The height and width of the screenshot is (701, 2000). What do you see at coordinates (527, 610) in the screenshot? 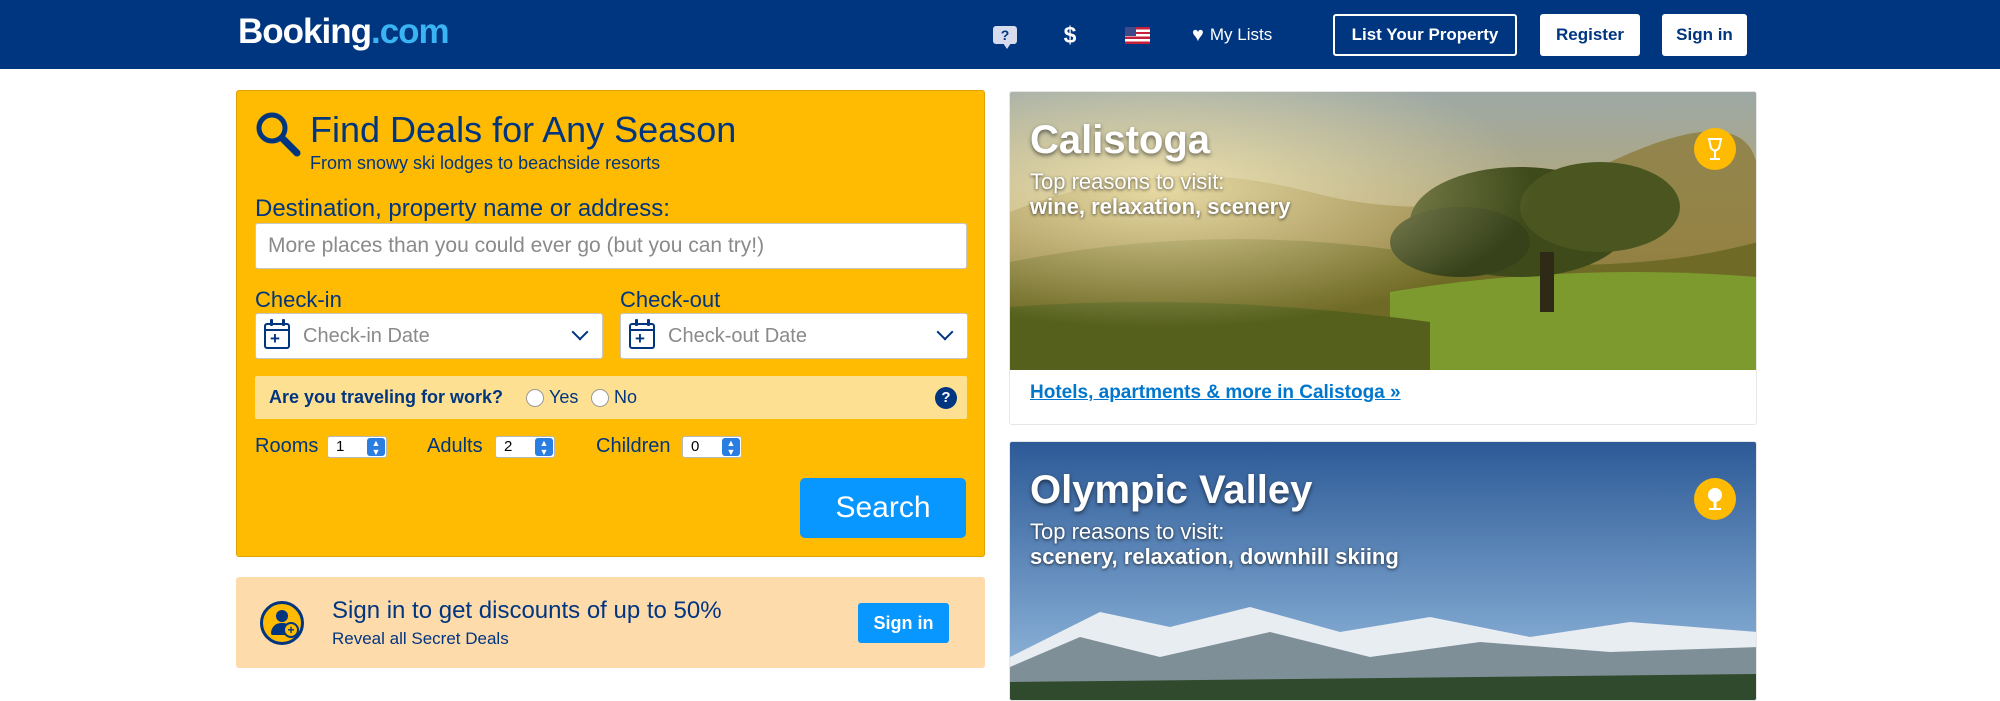
I see `deals-title: Sign in to get discounts of up to 50%` at bounding box center [527, 610].